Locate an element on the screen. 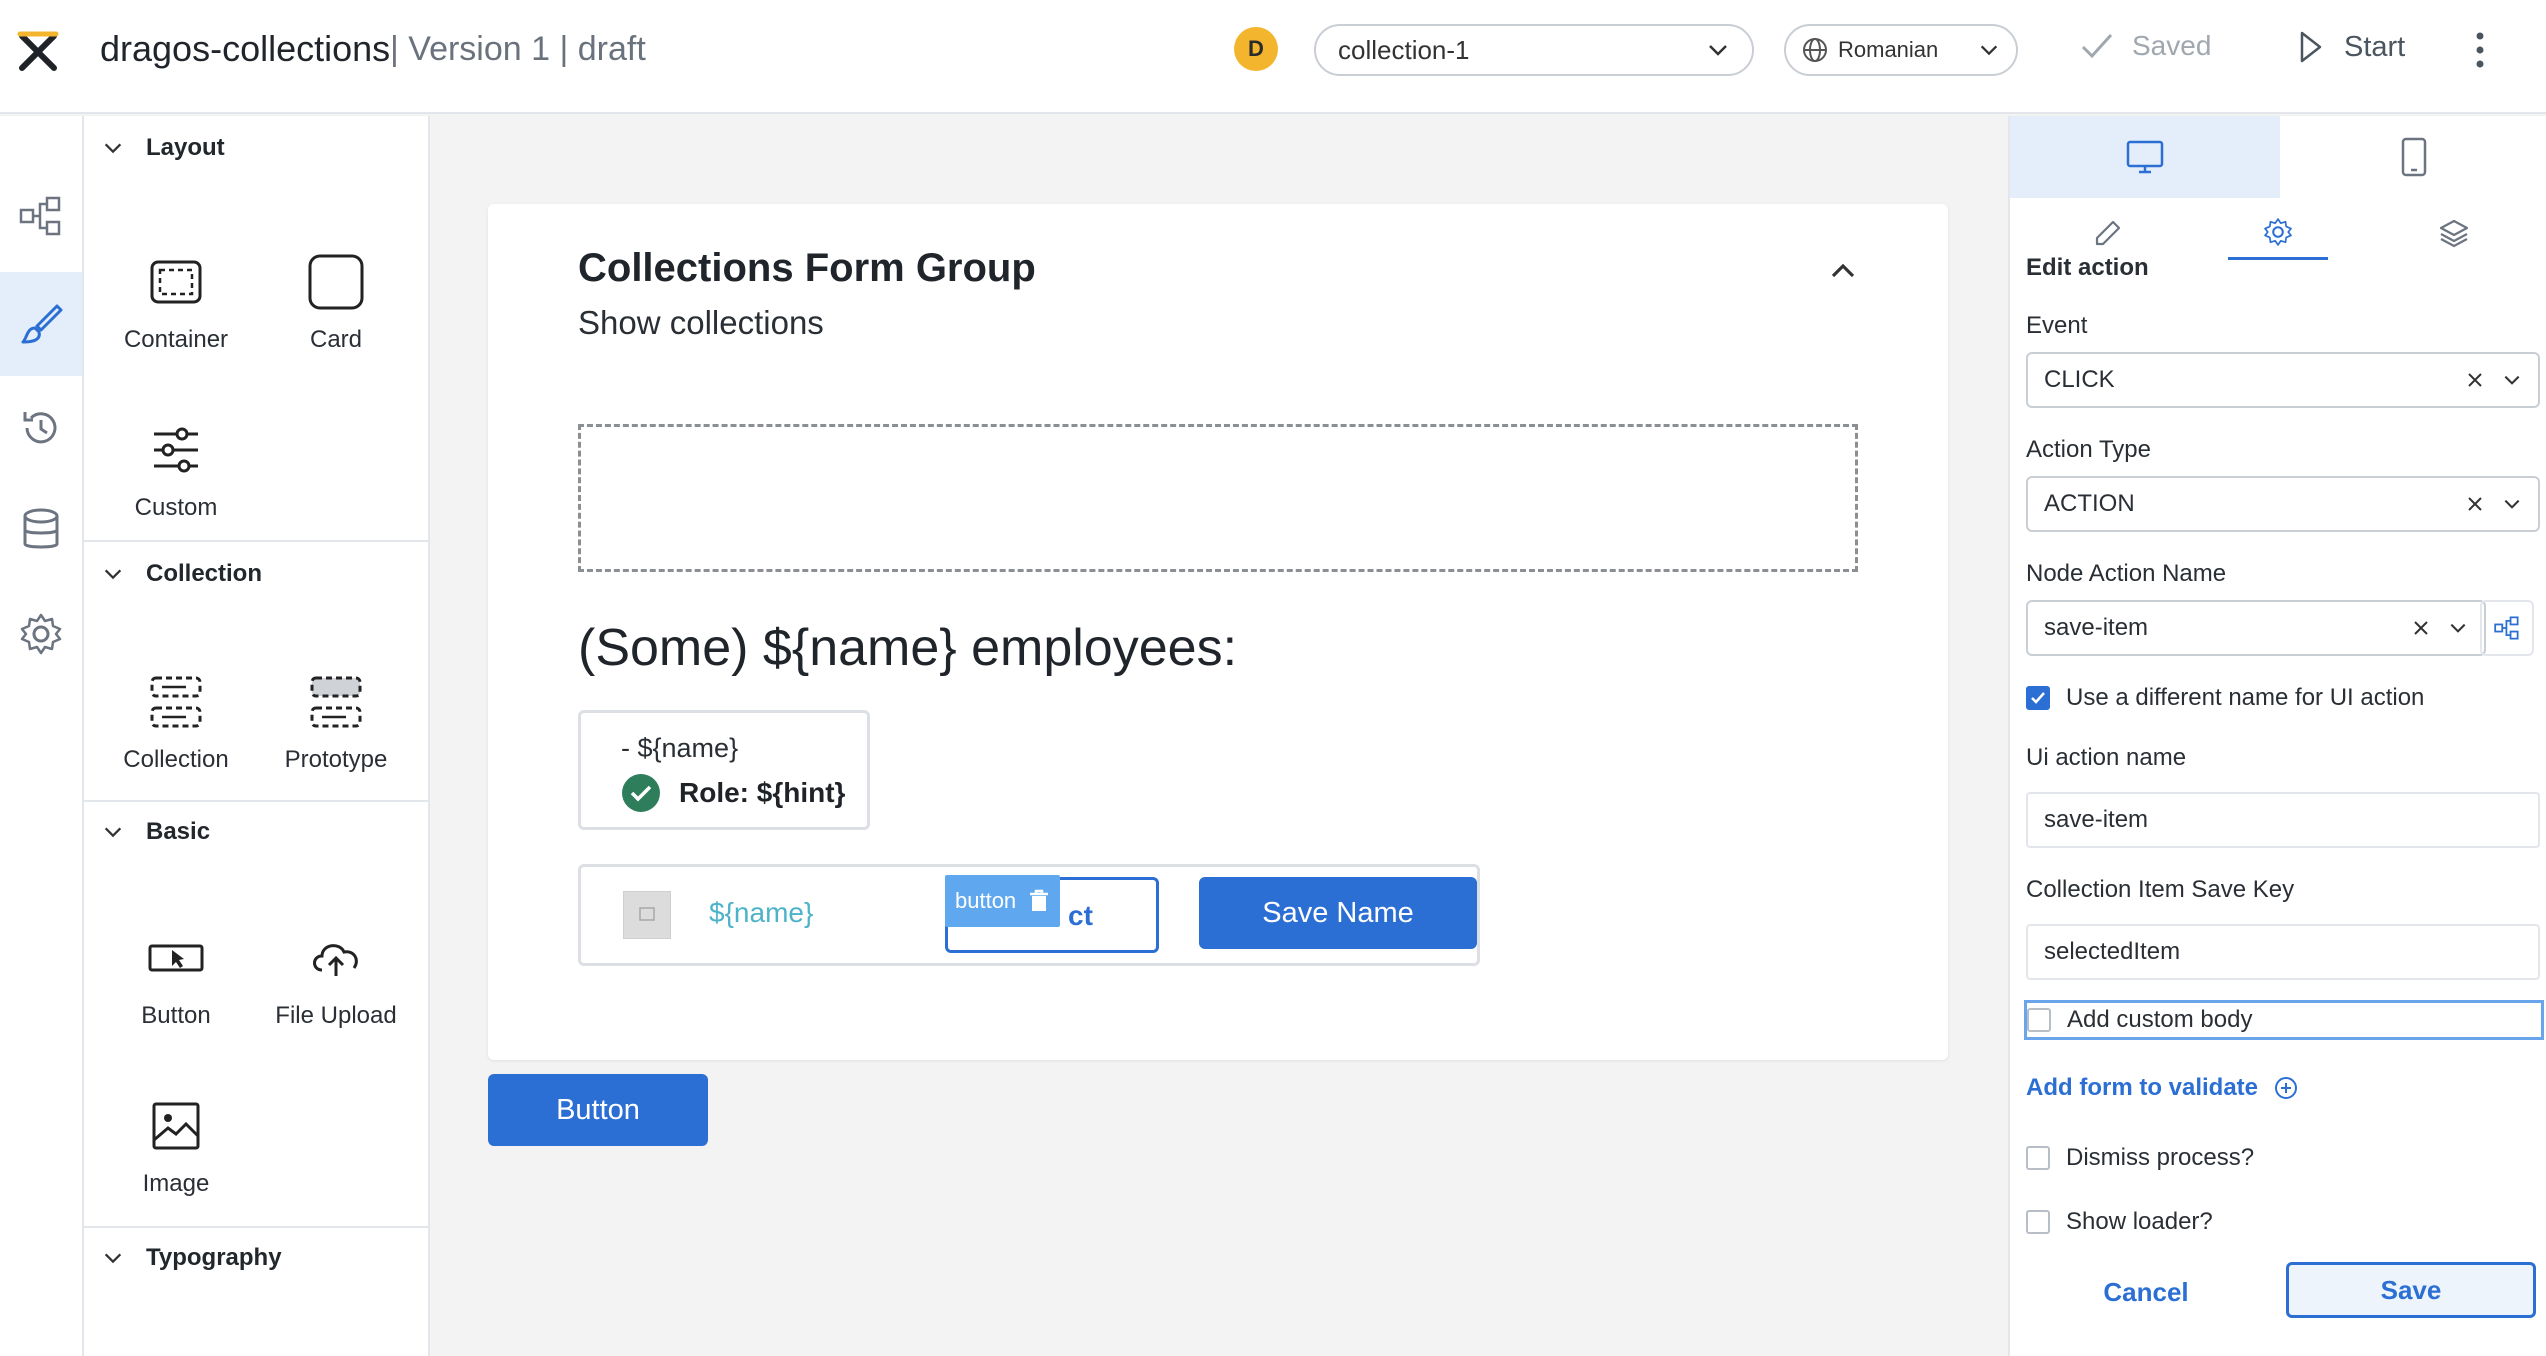 Image resolution: width=2546 pixels, height=1356 pixels. section-basic-label: Basic is located at coordinates (178, 831).